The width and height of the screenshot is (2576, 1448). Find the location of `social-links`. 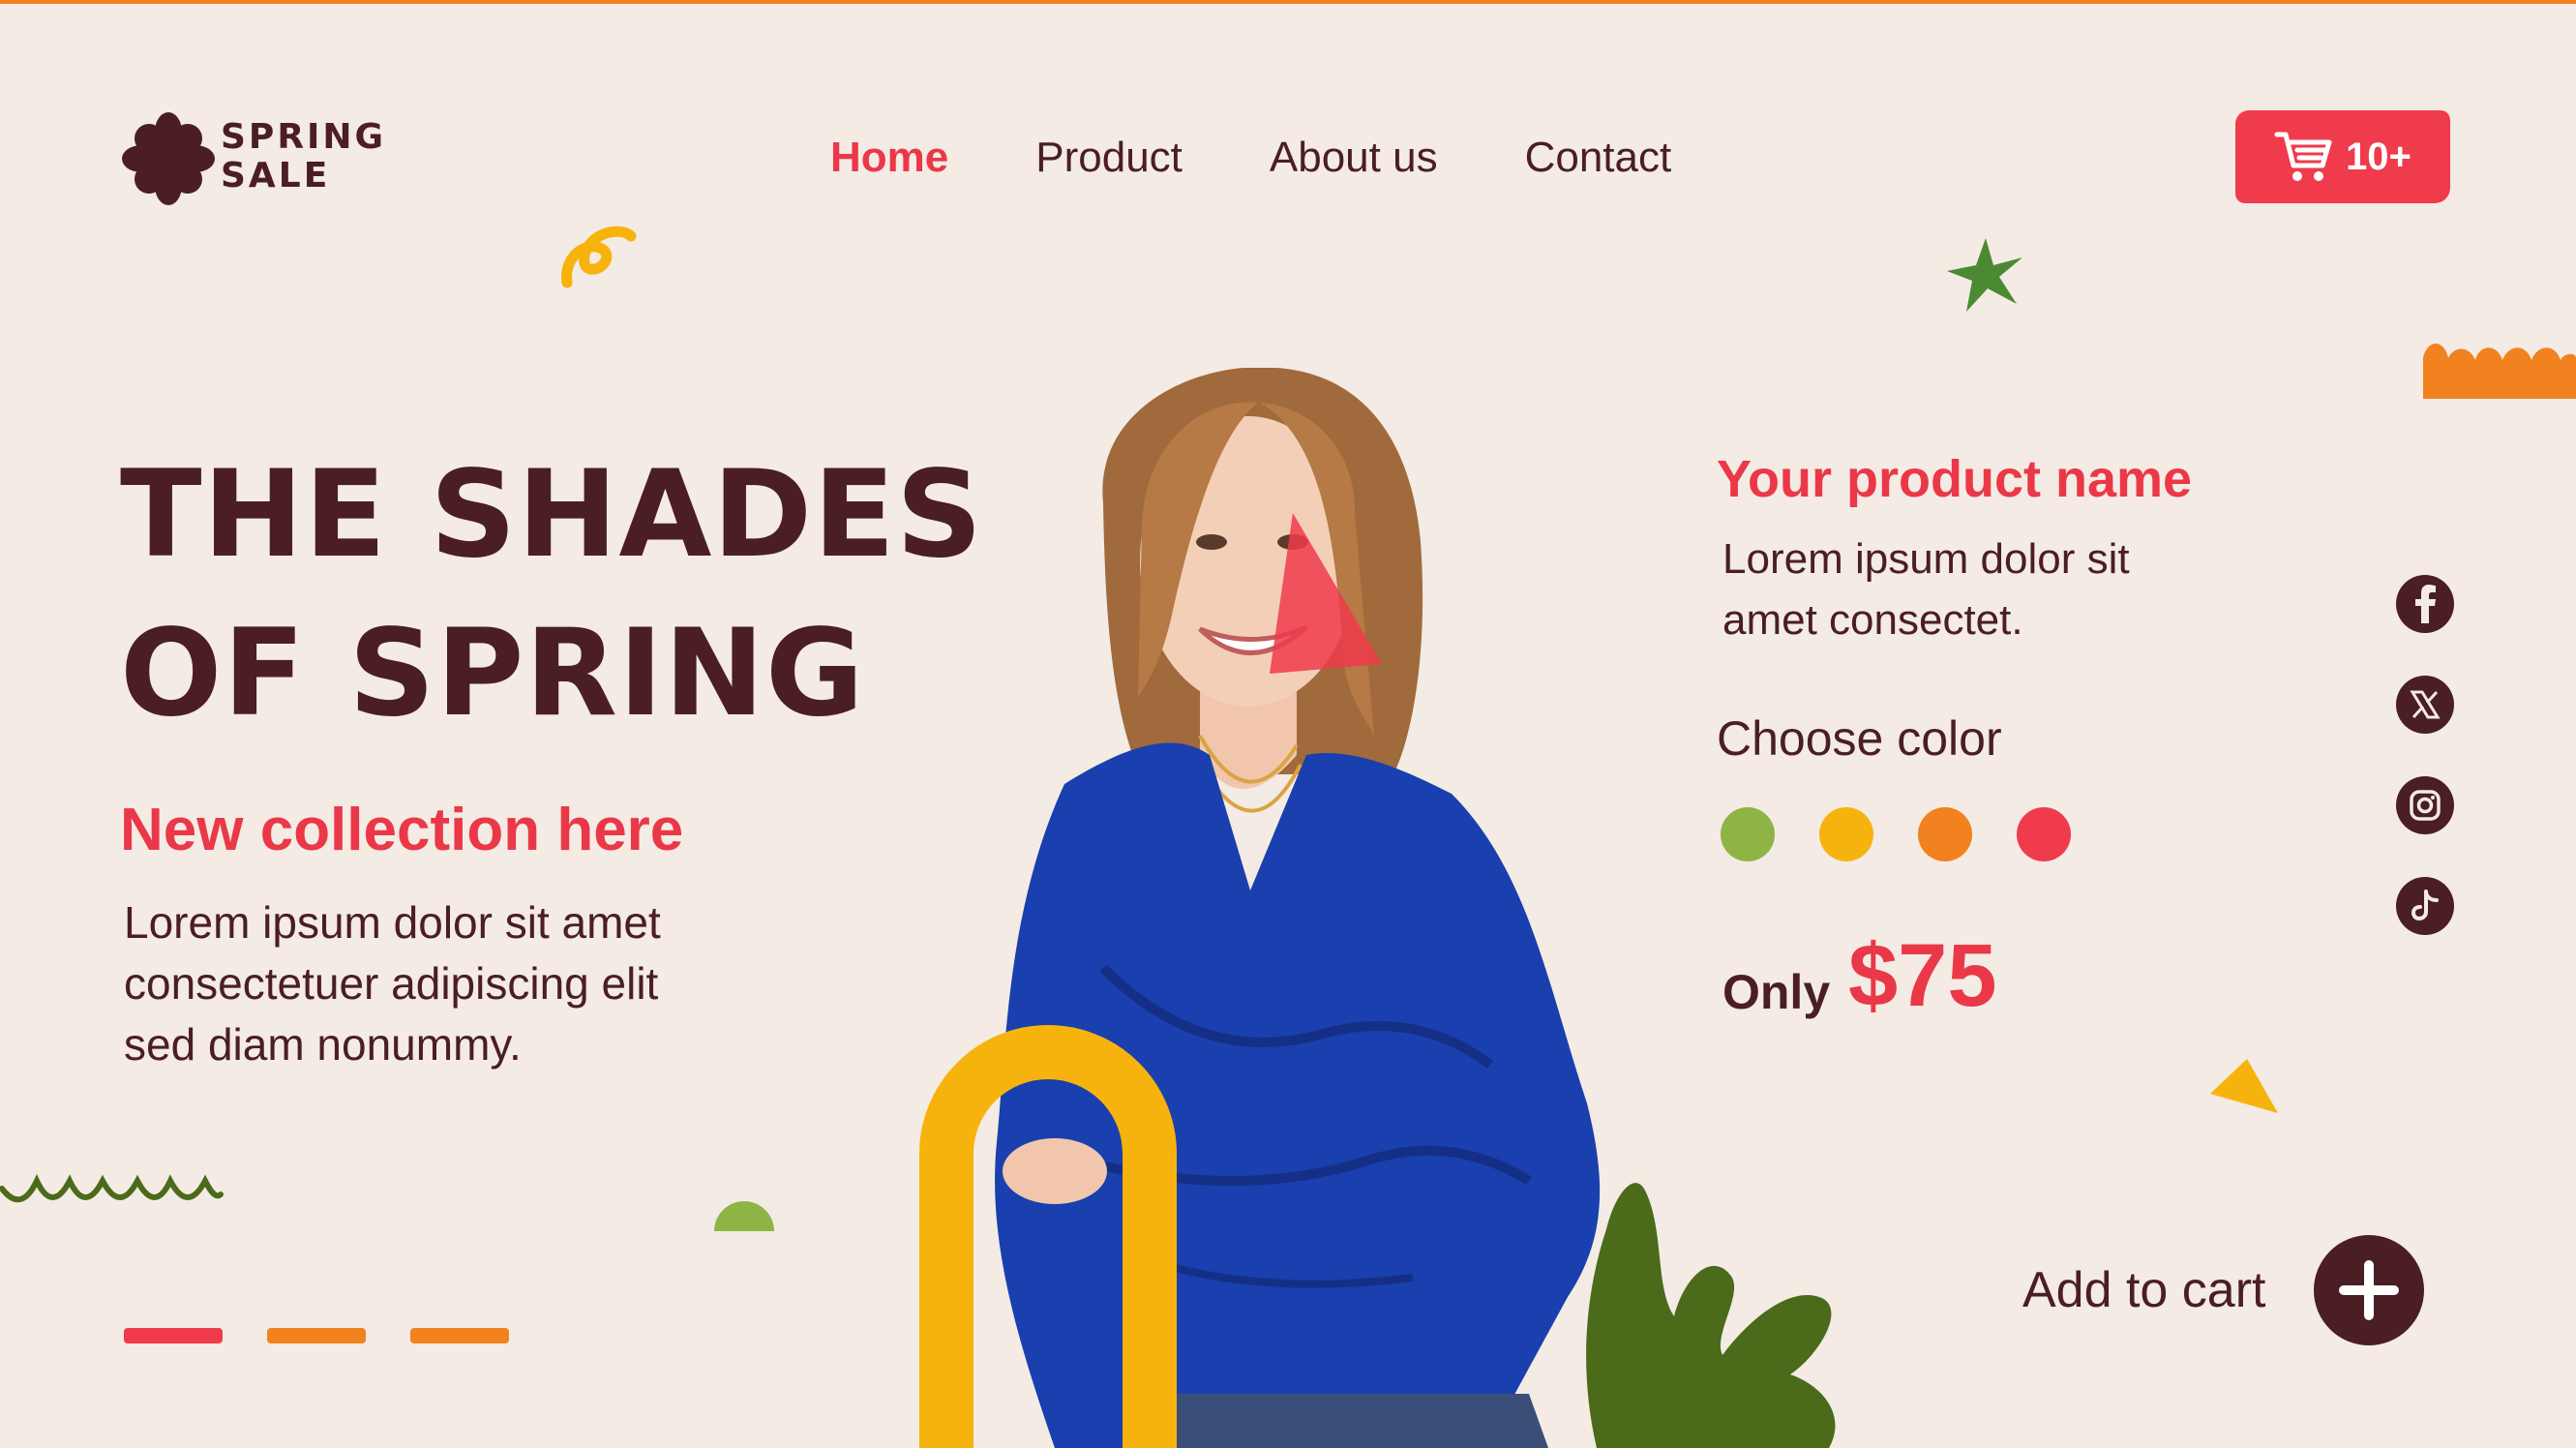

social-links is located at coordinates (2425, 755).